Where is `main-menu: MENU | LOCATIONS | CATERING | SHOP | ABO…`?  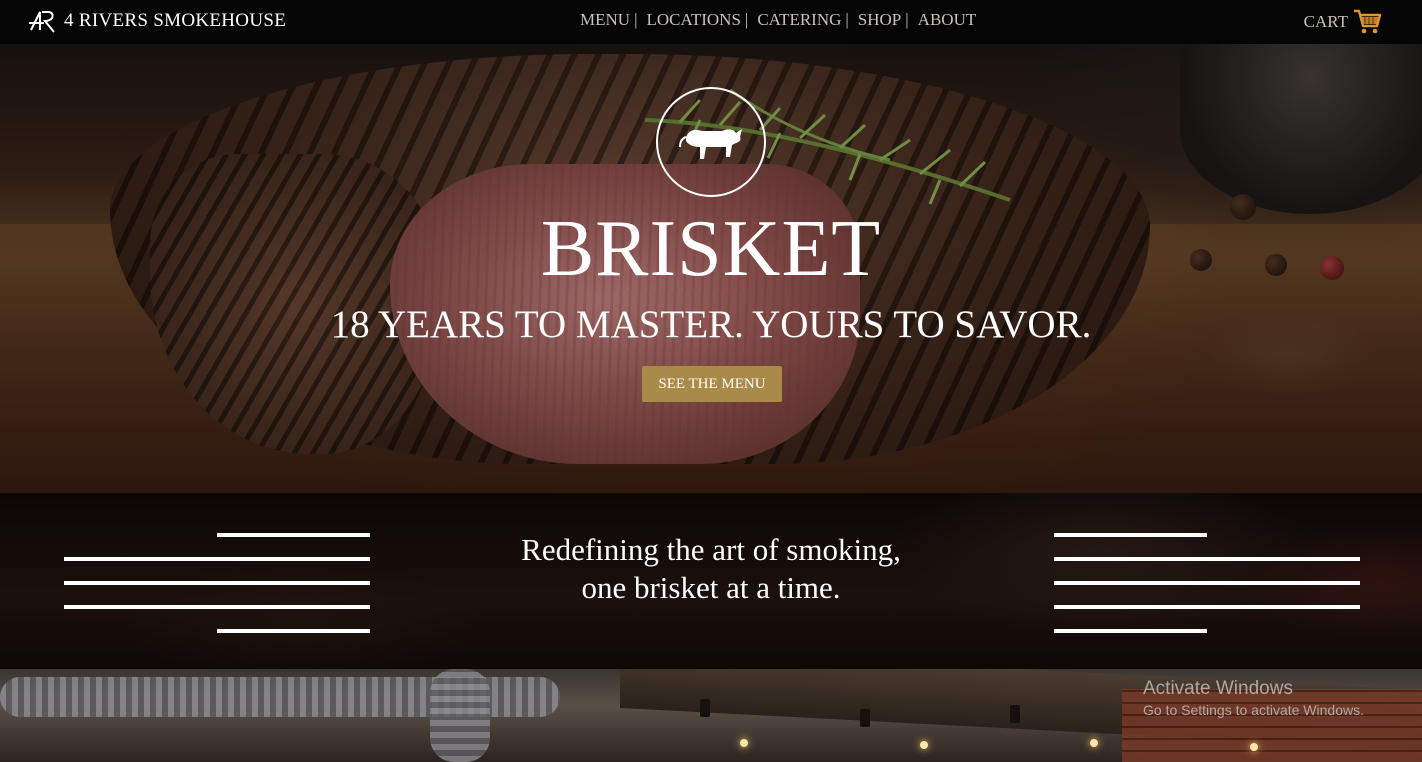 main-menu: MENU | LOCATIONS | CATERING | SHOP | ABO… is located at coordinates (778, 20).